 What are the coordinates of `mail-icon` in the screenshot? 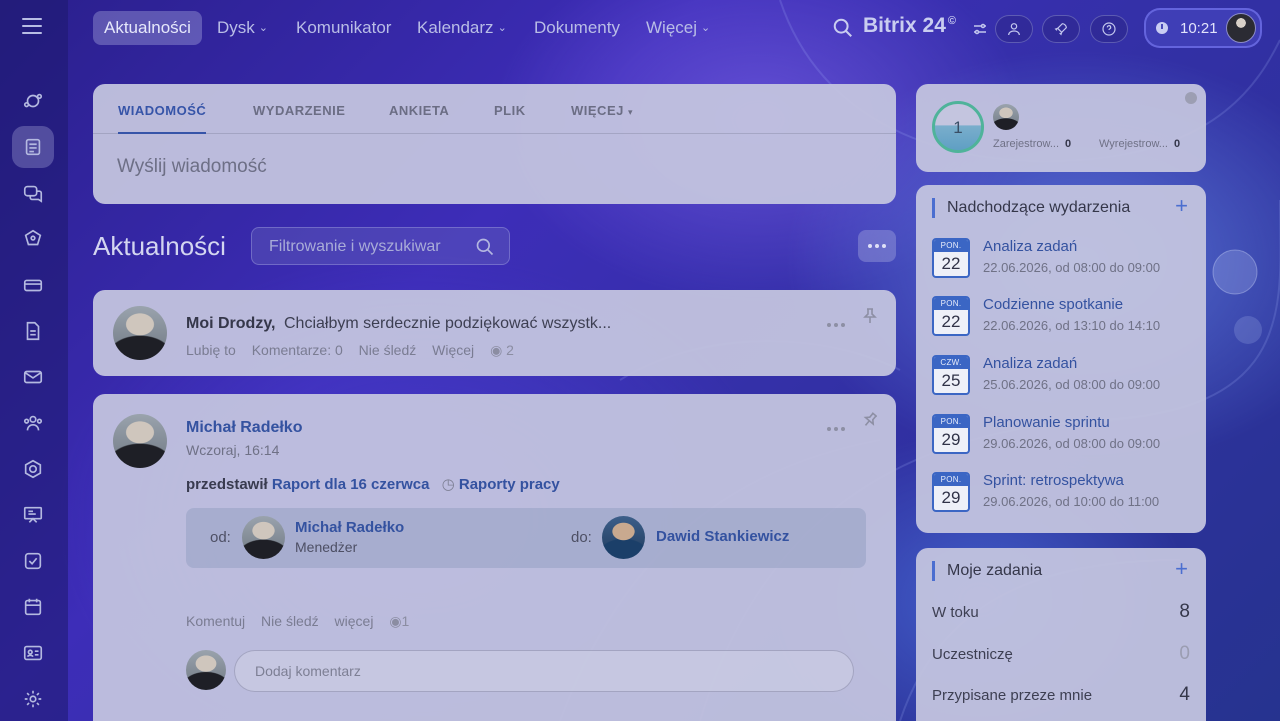 It's located at (33, 377).